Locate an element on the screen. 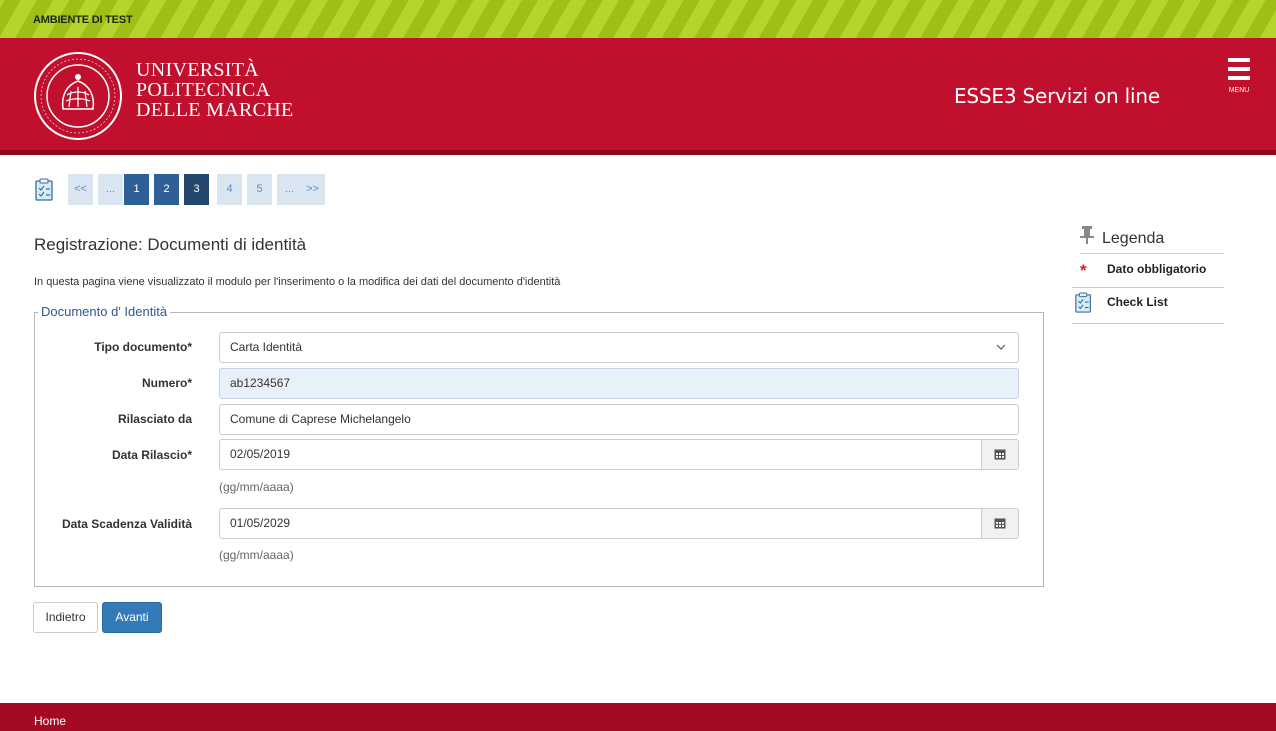 The width and height of the screenshot is (1276, 731). tipo-documento-value: Carta Identità is located at coordinates (266, 347).